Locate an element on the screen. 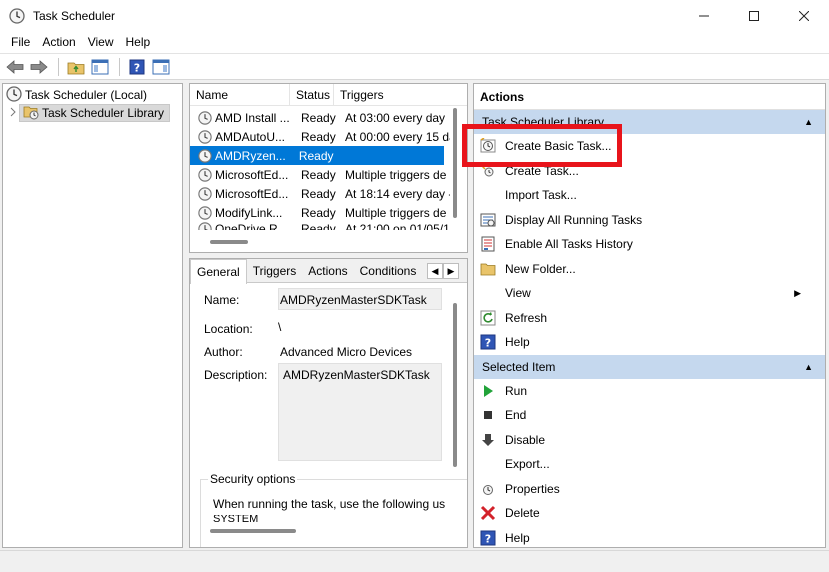 The image size is (829, 572). up-folder-button is located at coordinates (76, 67).